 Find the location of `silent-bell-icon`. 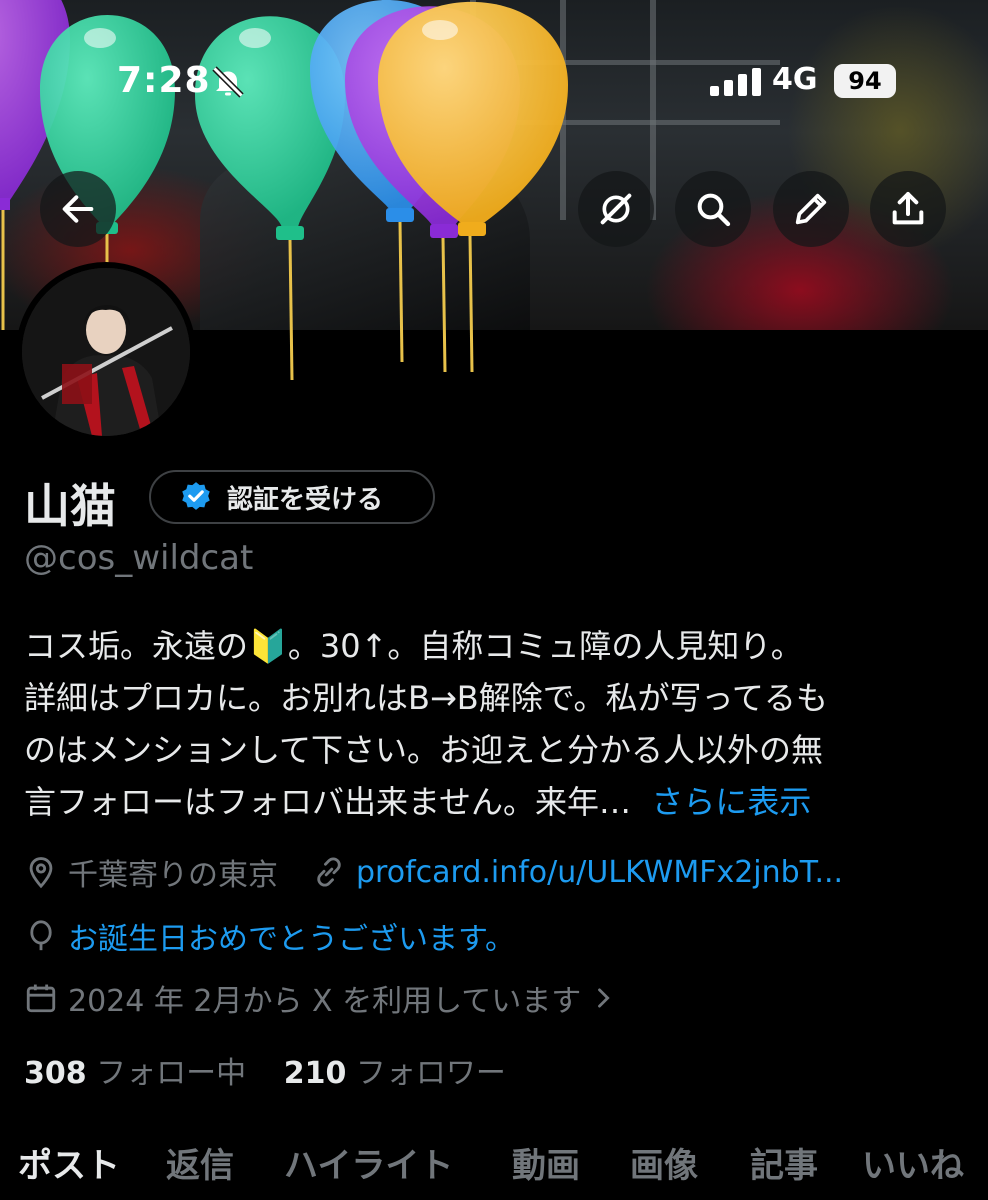

silent-bell-icon is located at coordinates (228, 82).